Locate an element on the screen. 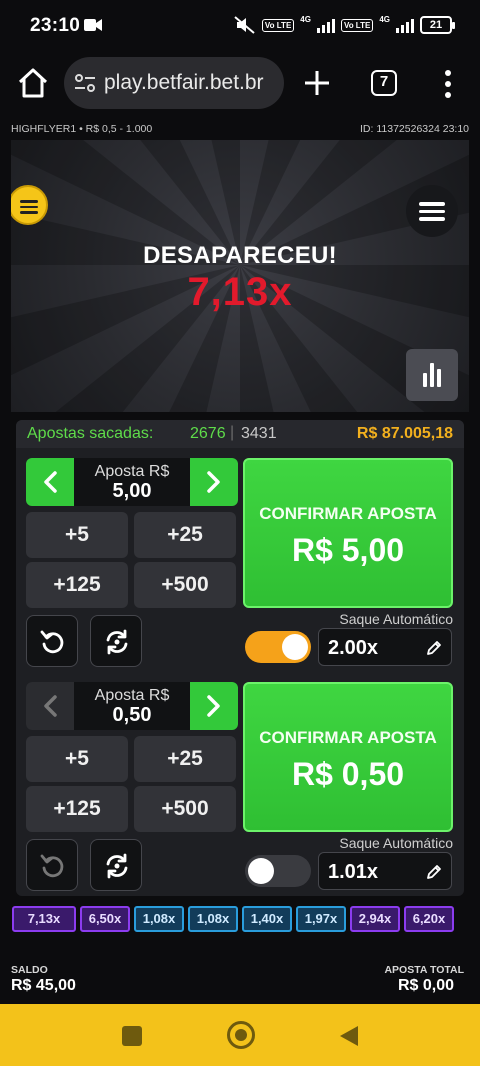 This screenshot has height=1066, width=480. history-chip: 6,50x is located at coordinates (105, 919).